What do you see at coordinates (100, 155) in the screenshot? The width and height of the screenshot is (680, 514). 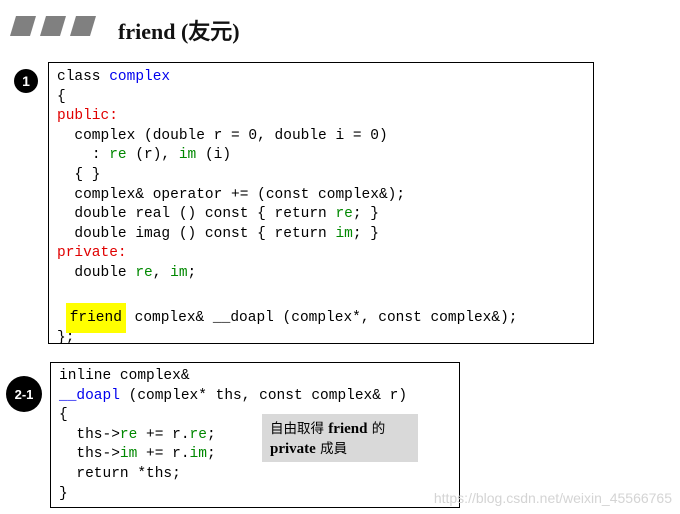 I see `init-colon: :` at bounding box center [100, 155].